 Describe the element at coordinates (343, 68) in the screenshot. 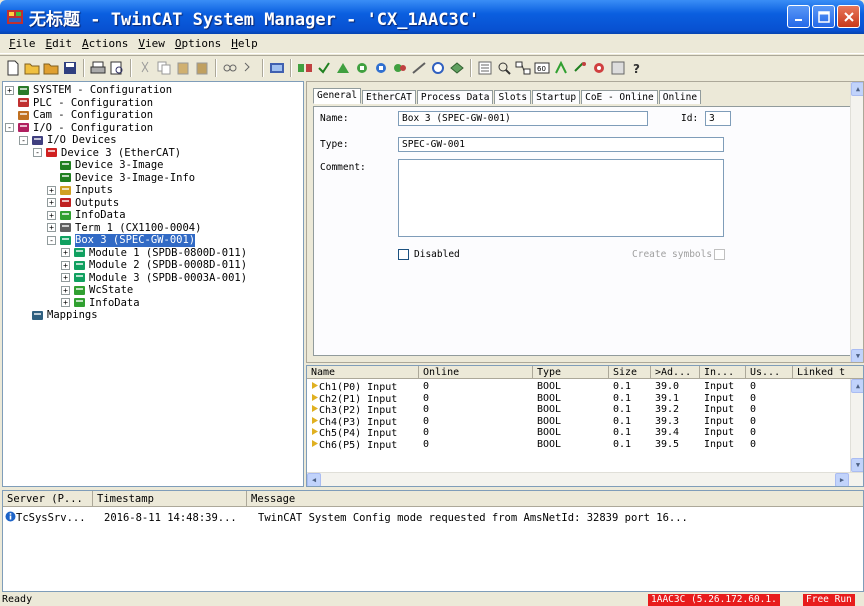

I see `activate-configuration-icon` at that location.